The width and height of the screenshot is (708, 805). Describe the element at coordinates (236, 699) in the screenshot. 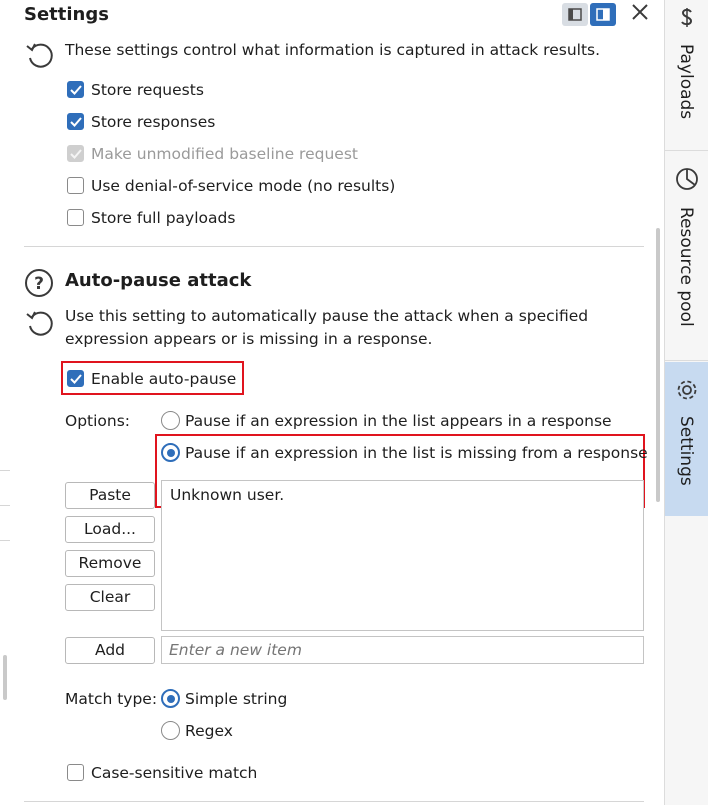

I see `match-simple-label: Simple string` at that location.